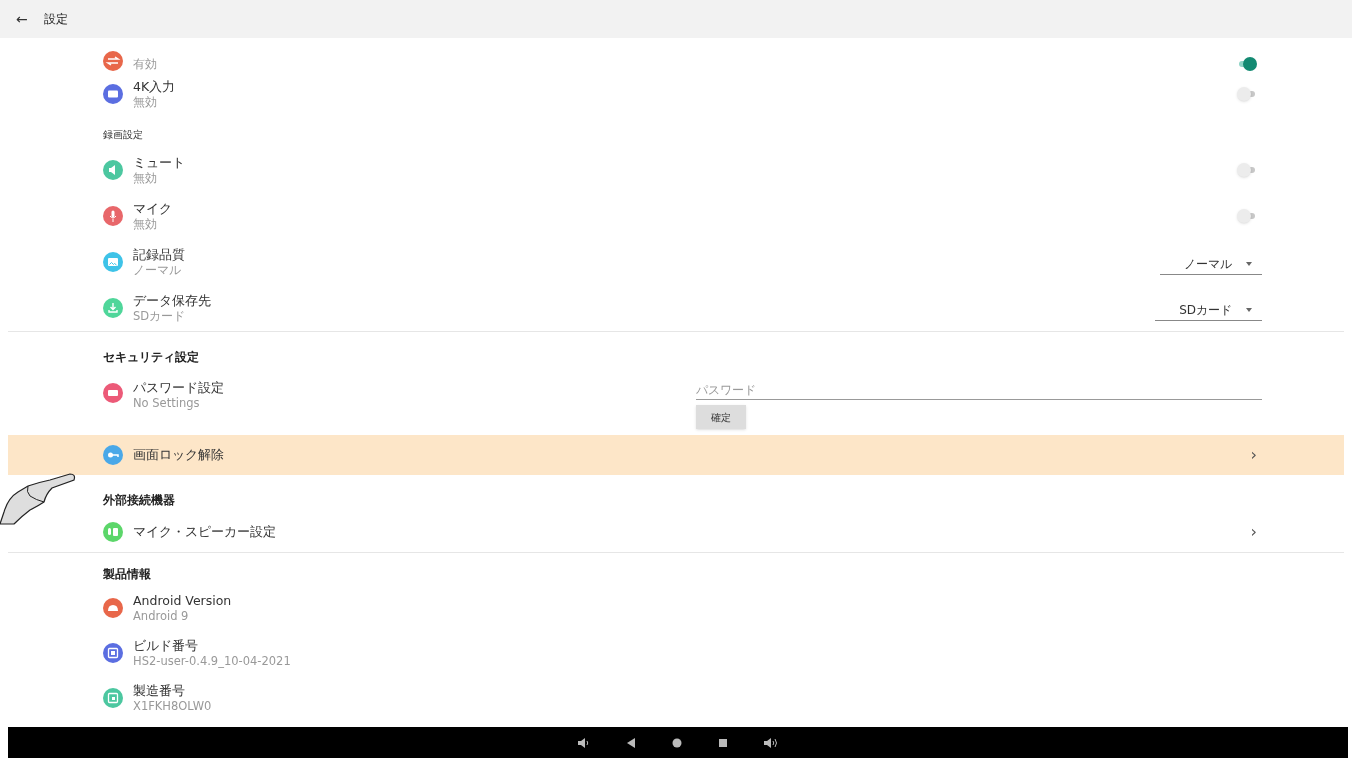 This screenshot has width=1352, height=758. Describe the element at coordinates (1211, 265) in the screenshot. I see `dropdown-field: ノーマル` at that location.